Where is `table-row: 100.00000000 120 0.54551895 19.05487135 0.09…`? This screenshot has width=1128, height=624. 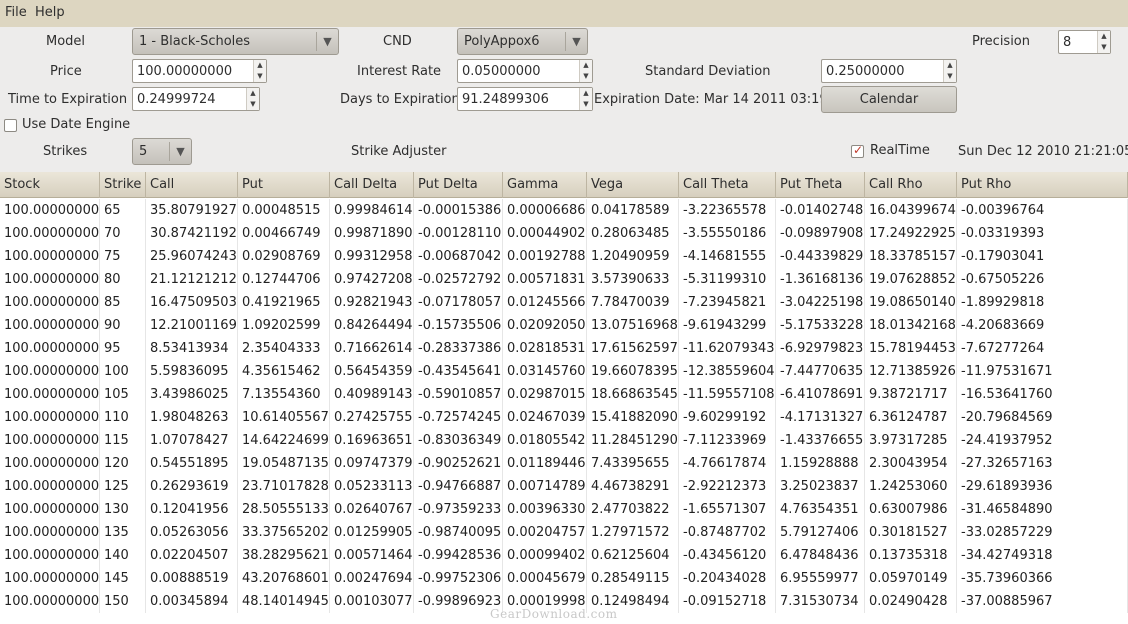
table-row: 100.00000000 120 0.54551895 19.05487135 0.09… is located at coordinates (564, 463).